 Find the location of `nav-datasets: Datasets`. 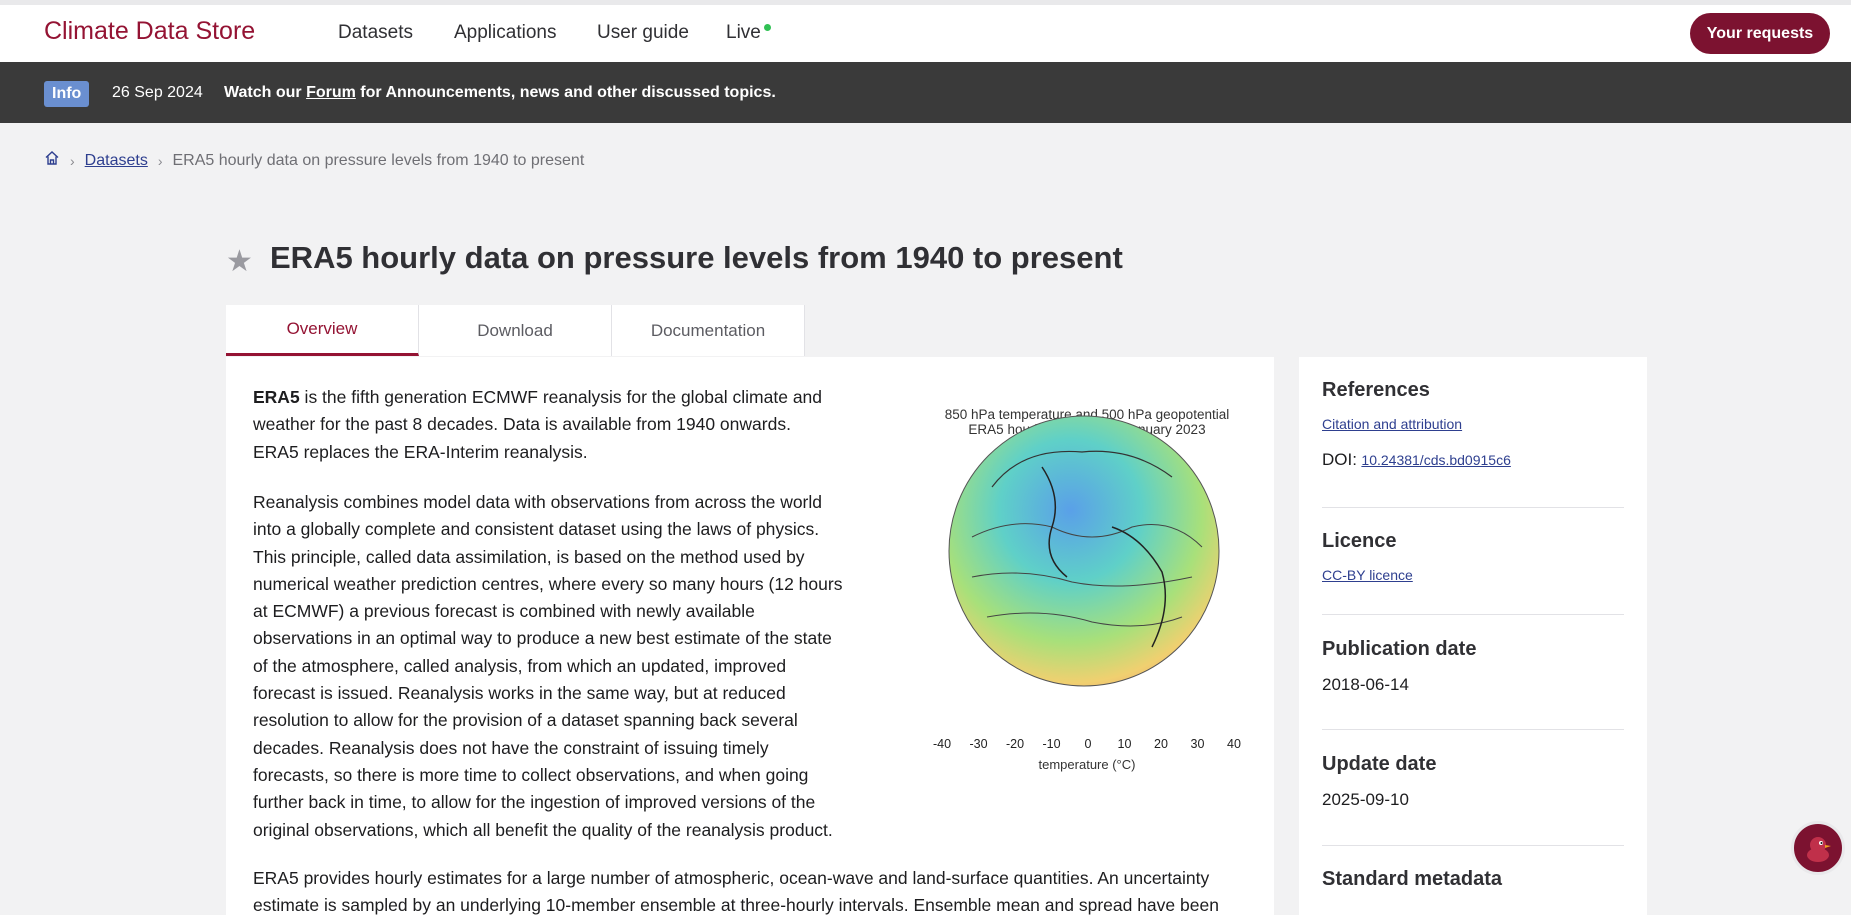

nav-datasets: Datasets is located at coordinates (375, 33).